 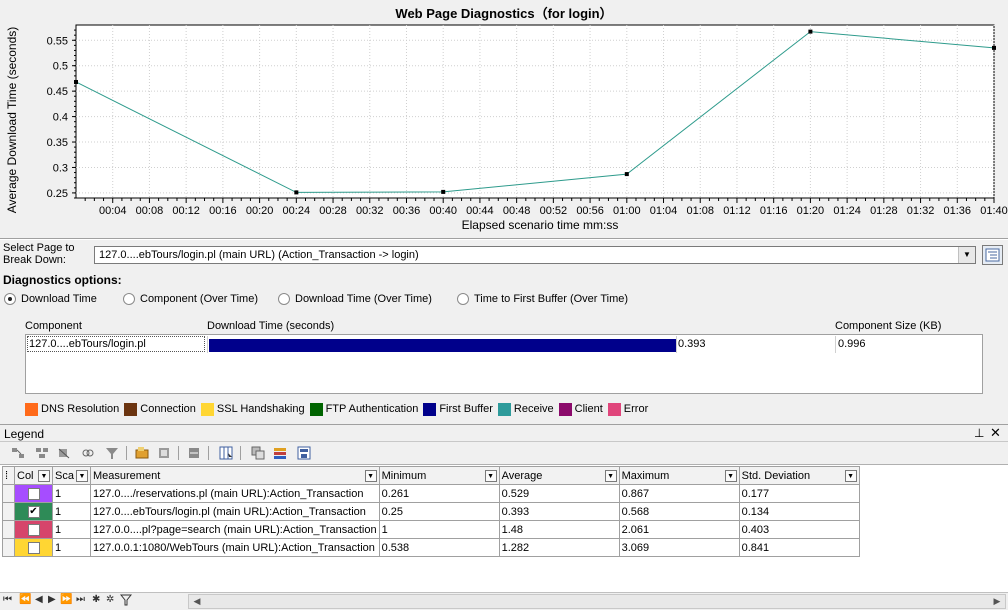 What do you see at coordinates (799, 547) in the screenshot?
I see `std-deviation-cell: 0.841` at bounding box center [799, 547].